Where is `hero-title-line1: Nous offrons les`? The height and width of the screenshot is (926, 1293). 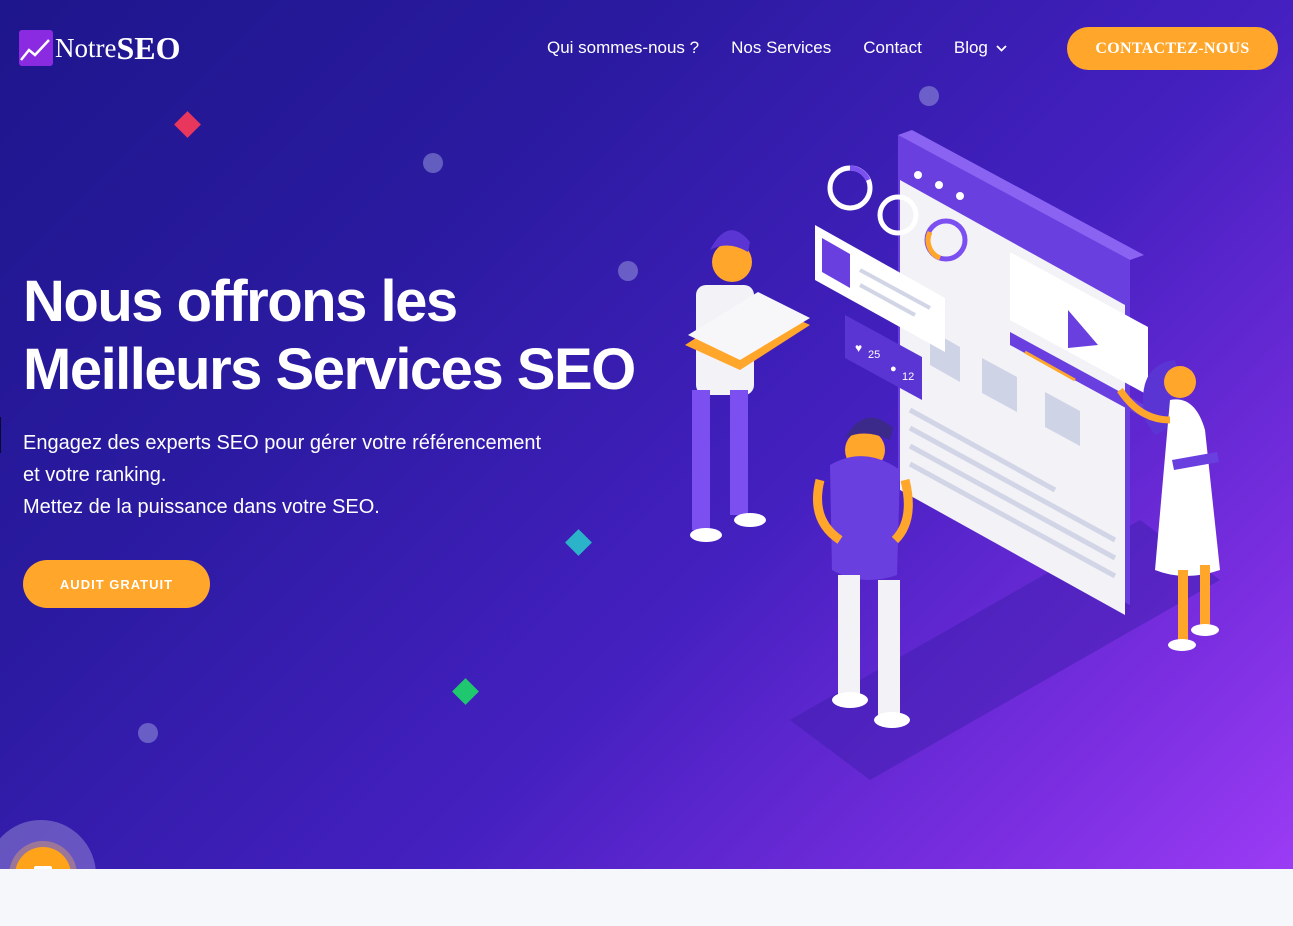
hero-title-line1: Nous offrons les is located at coordinates (240, 301).